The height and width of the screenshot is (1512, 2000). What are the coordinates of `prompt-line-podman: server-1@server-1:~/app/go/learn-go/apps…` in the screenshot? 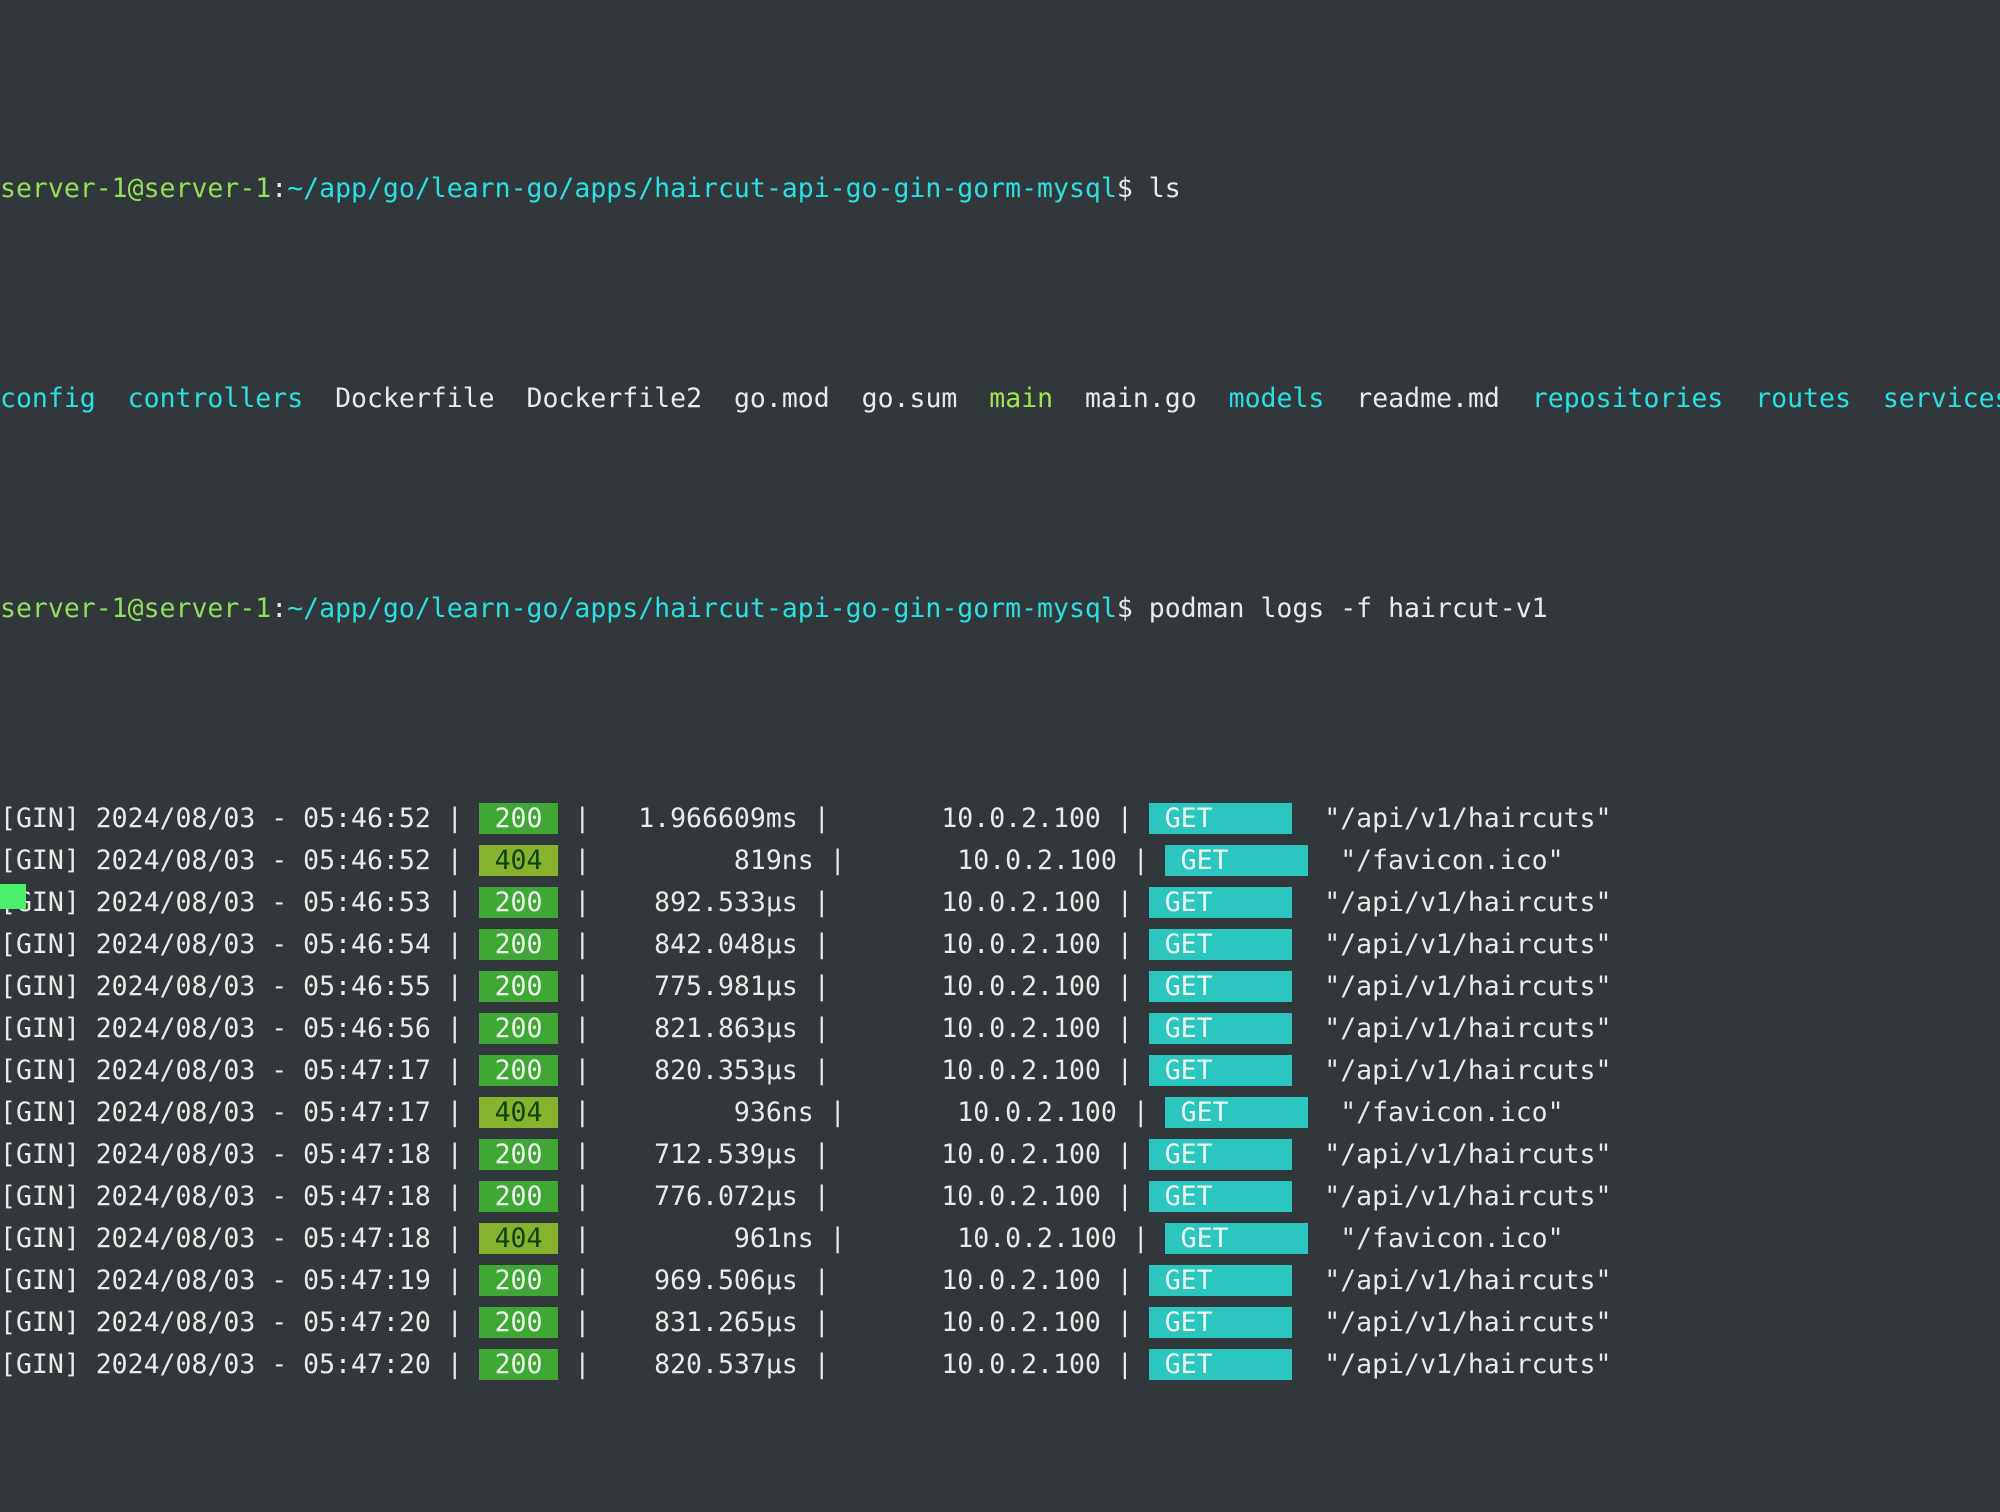 It's located at (1000, 609).